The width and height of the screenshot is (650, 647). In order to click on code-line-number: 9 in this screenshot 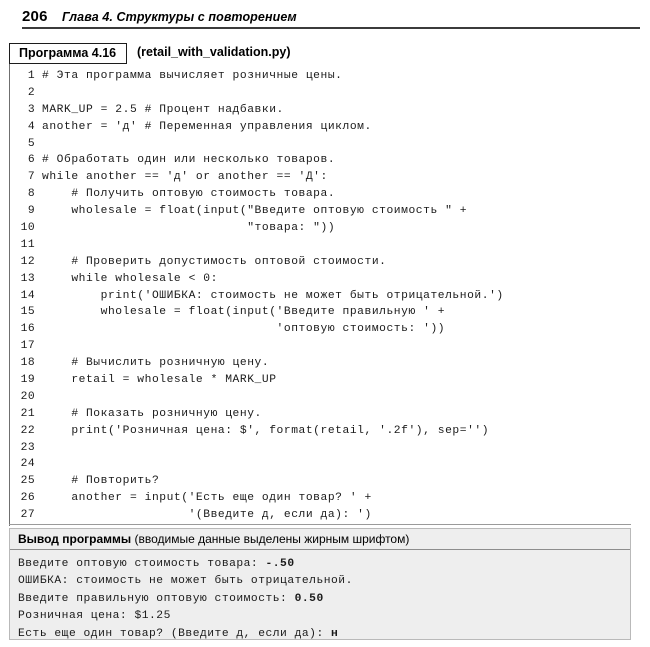, I will do `click(31, 211)`.